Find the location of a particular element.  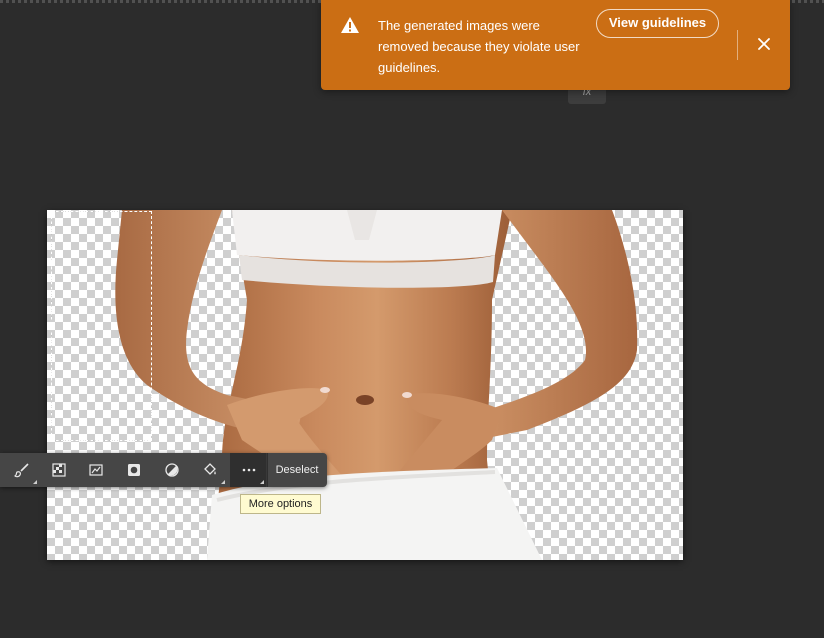

brush-button is located at coordinates (22, 470).